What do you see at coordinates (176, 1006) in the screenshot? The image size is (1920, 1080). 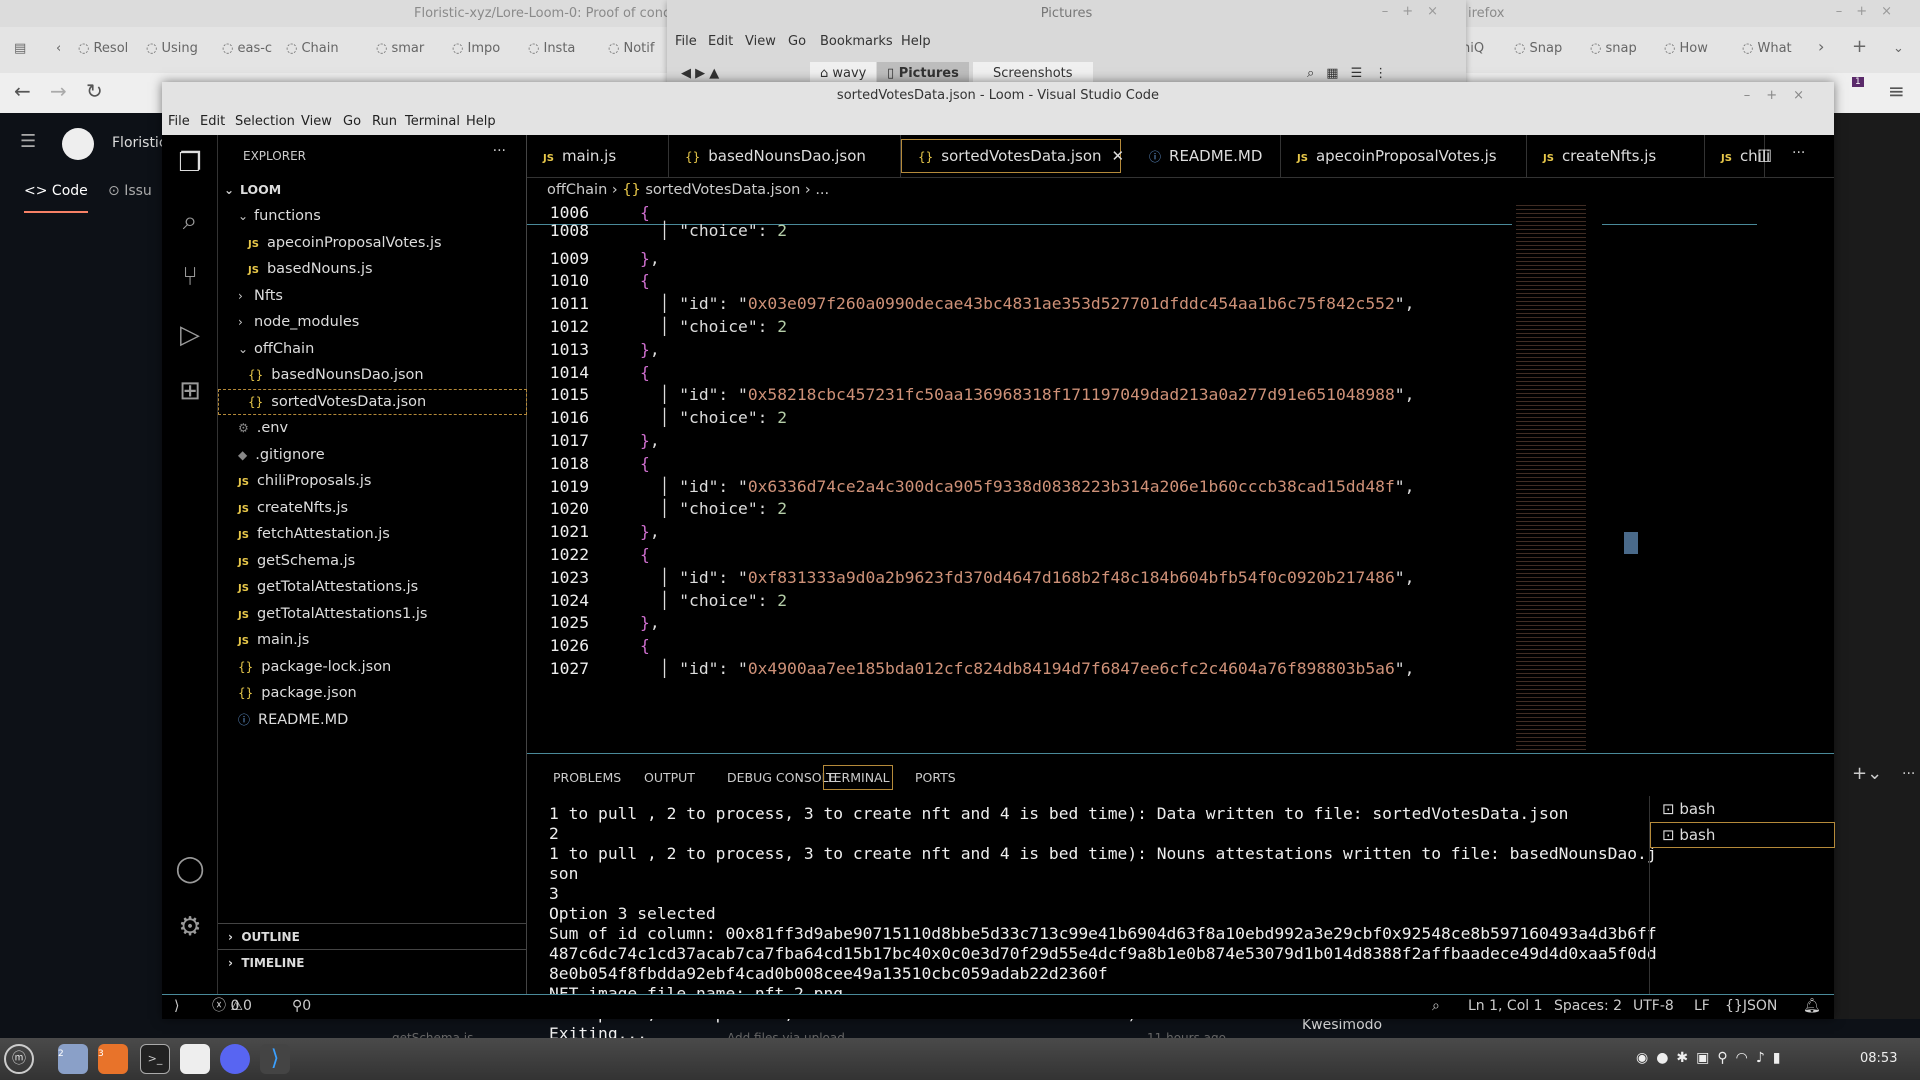 I see `remote-icon: ⟩` at bounding box center [176, 1006].